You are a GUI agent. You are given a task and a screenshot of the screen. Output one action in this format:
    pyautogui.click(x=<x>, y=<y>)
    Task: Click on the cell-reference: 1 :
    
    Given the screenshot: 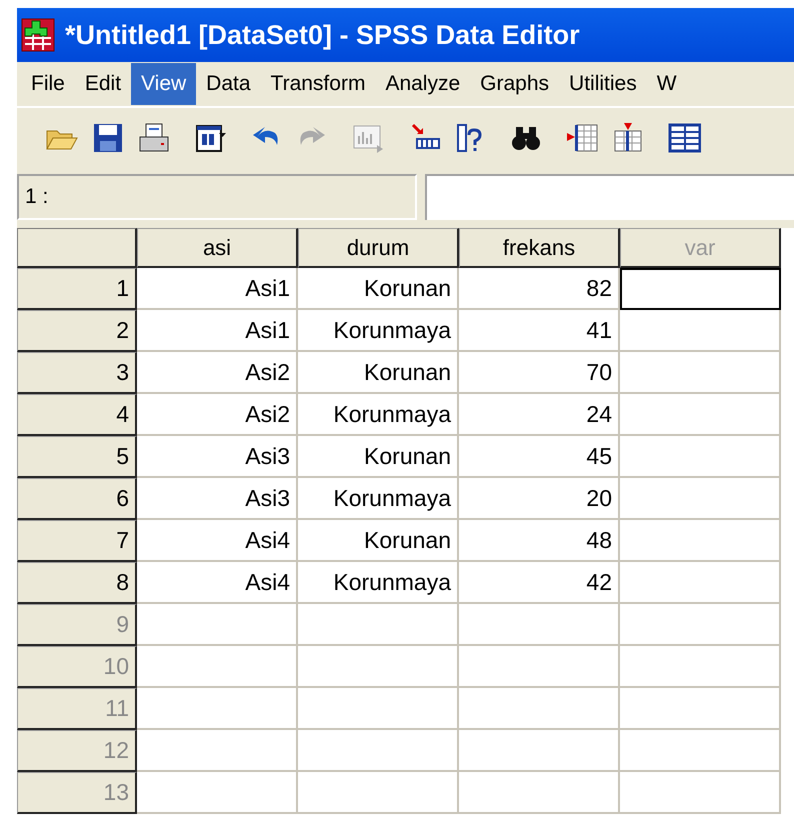 What is the action you would take?
    pyautogui.click(x=217, y=197)
    